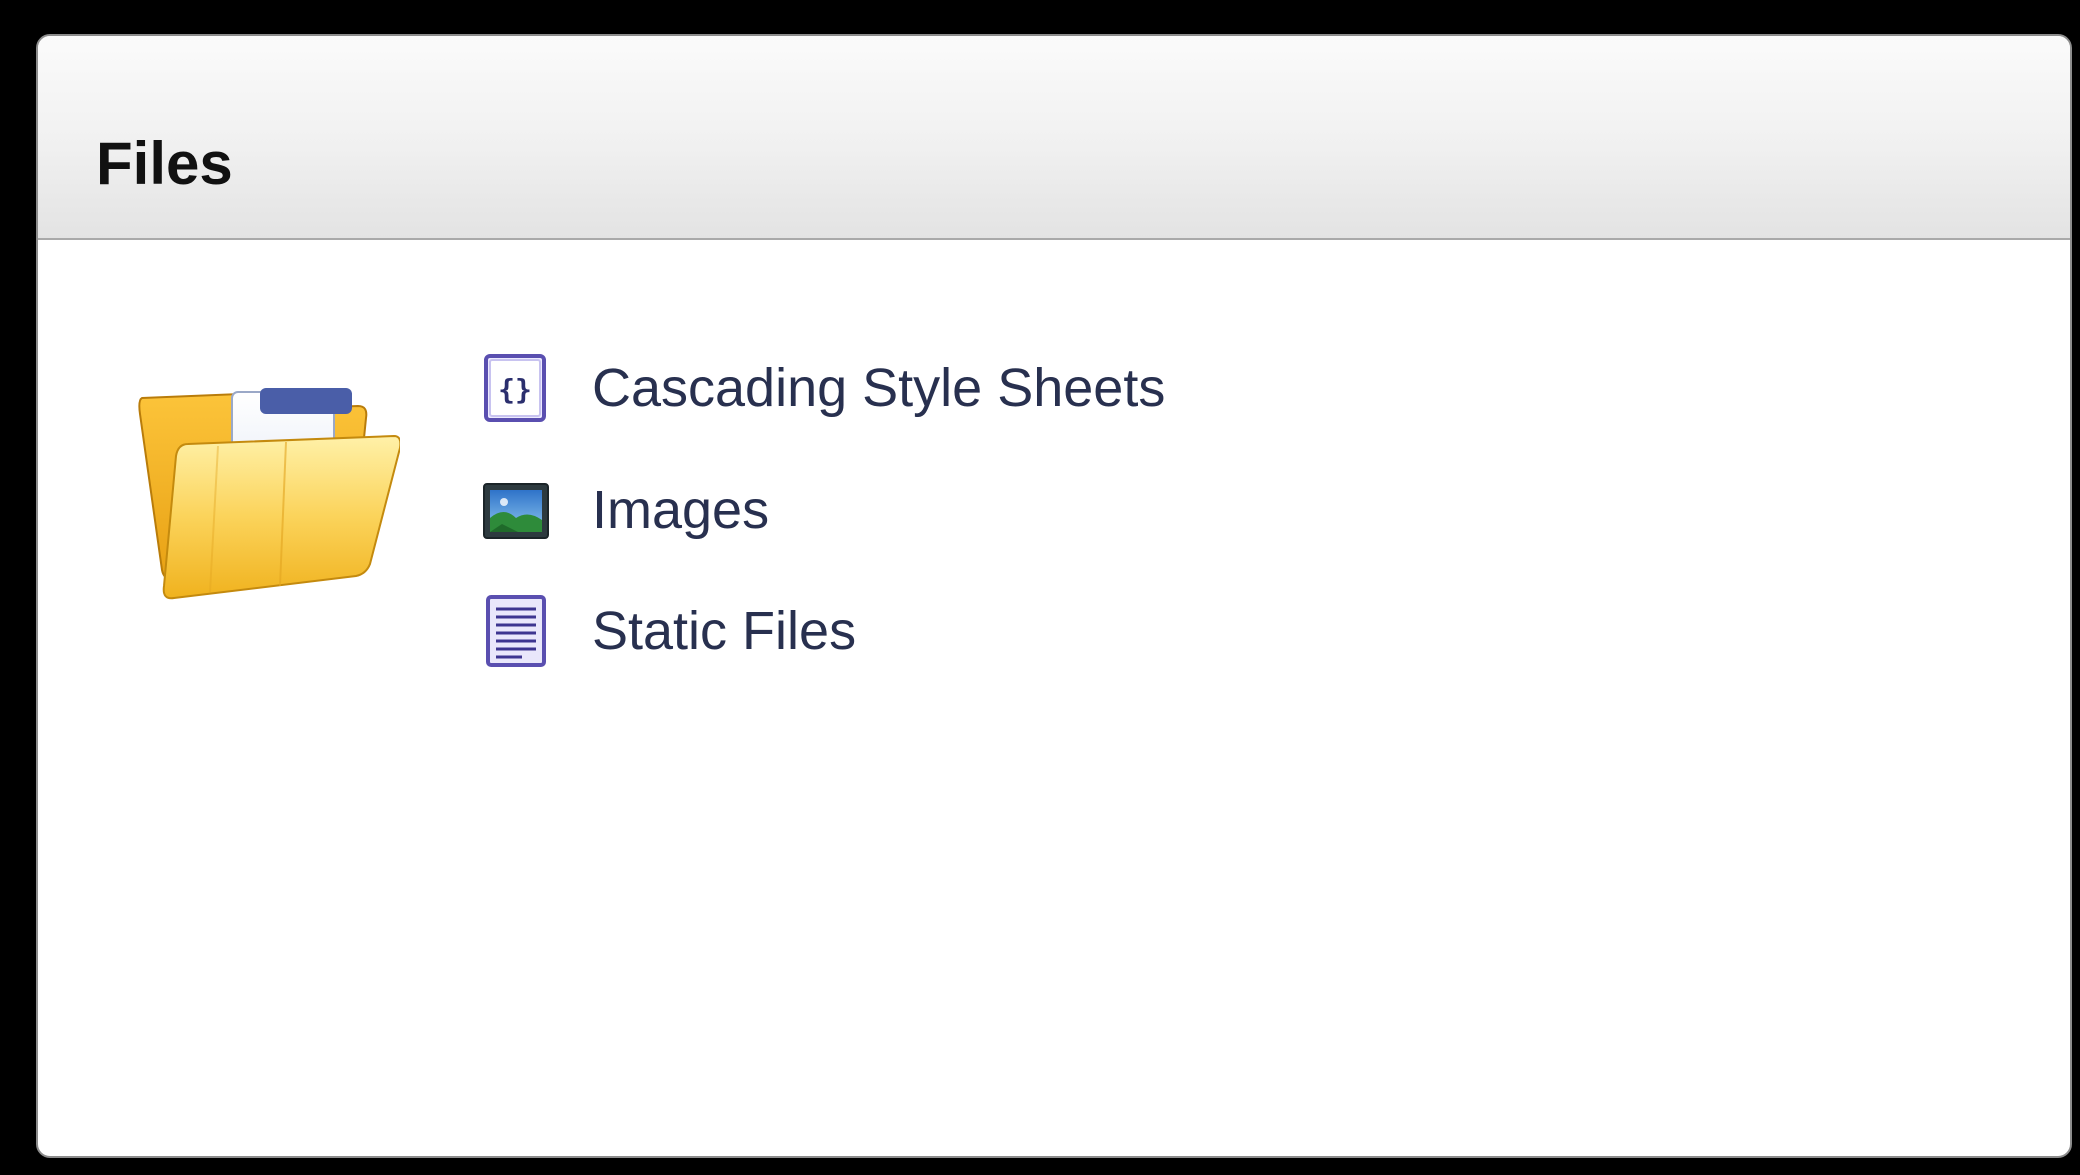  I want to click on list-item-css: {} Cascading Style Sheets, so click(823, 388).